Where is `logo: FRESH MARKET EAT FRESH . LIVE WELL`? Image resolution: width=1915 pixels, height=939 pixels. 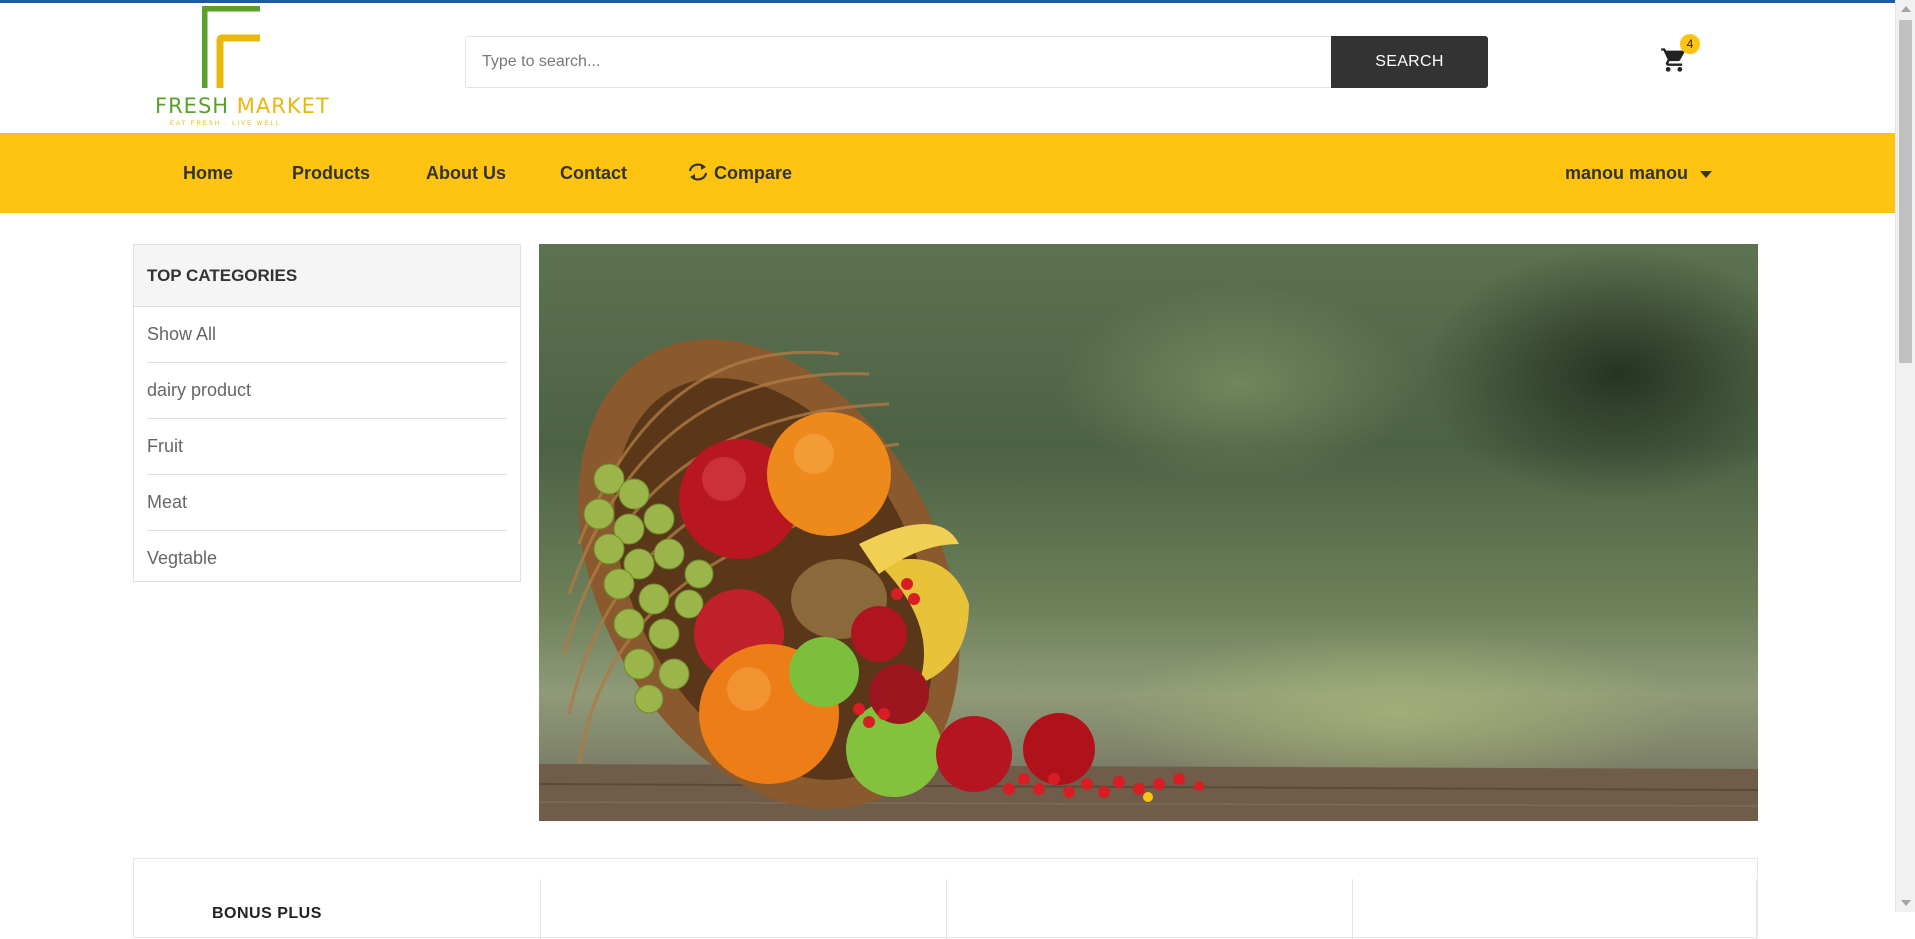
logo: FRESH MARKET EAT FRESH . LIVE WELL is located at coordinates (239, 67).